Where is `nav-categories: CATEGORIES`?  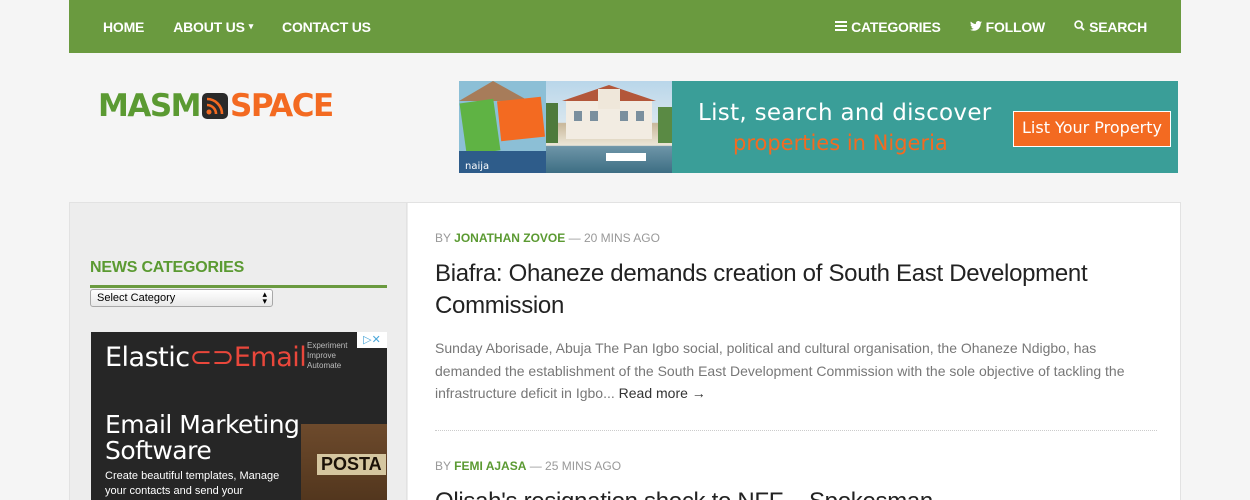 nav-categories: CATEGORIES is located at coordinates (888, 27).